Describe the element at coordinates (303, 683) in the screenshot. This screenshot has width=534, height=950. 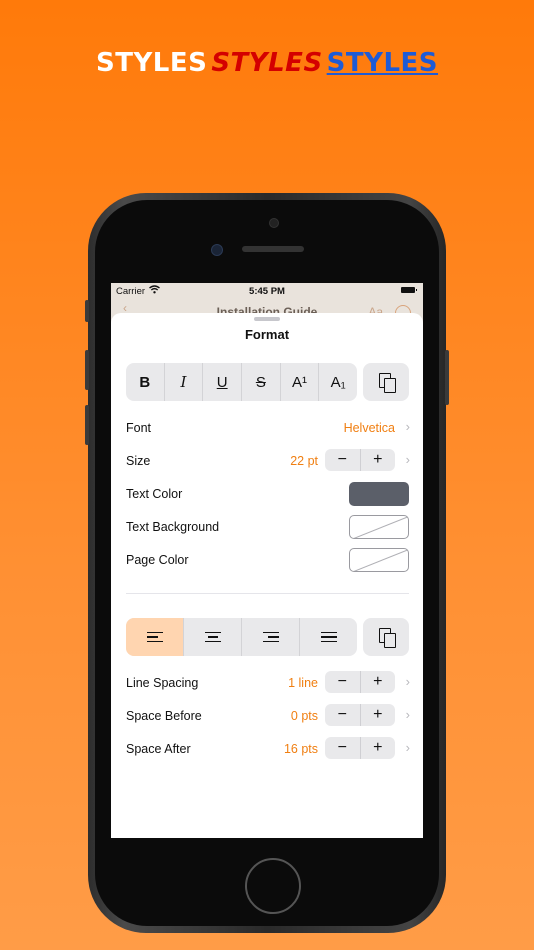
I see `line-spacing-value: 1 line` at that location.